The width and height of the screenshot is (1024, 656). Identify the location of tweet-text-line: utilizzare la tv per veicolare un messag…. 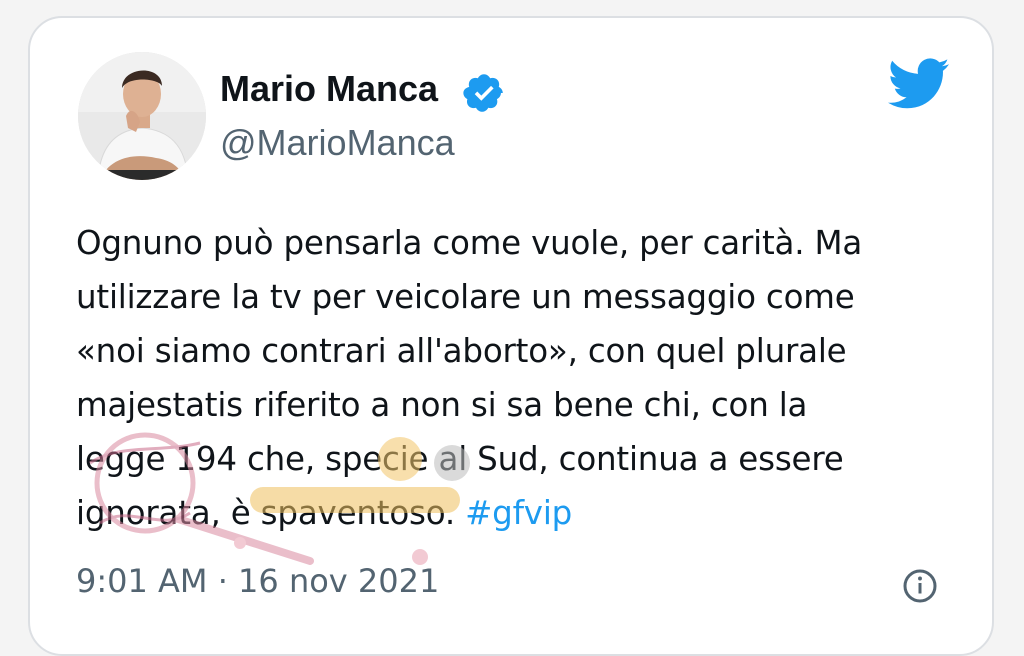
(465, 297).